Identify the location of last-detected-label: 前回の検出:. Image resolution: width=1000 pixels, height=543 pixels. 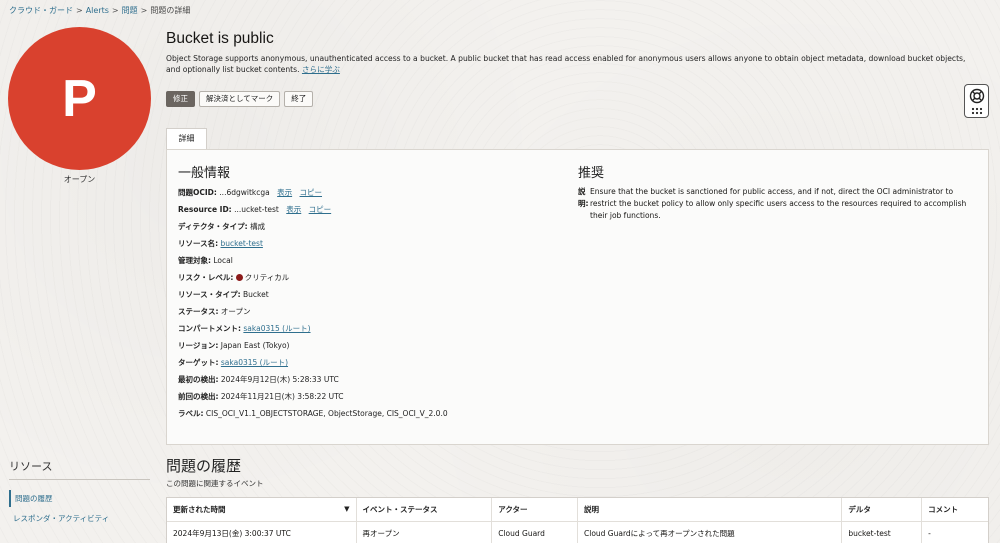
(198, 396).